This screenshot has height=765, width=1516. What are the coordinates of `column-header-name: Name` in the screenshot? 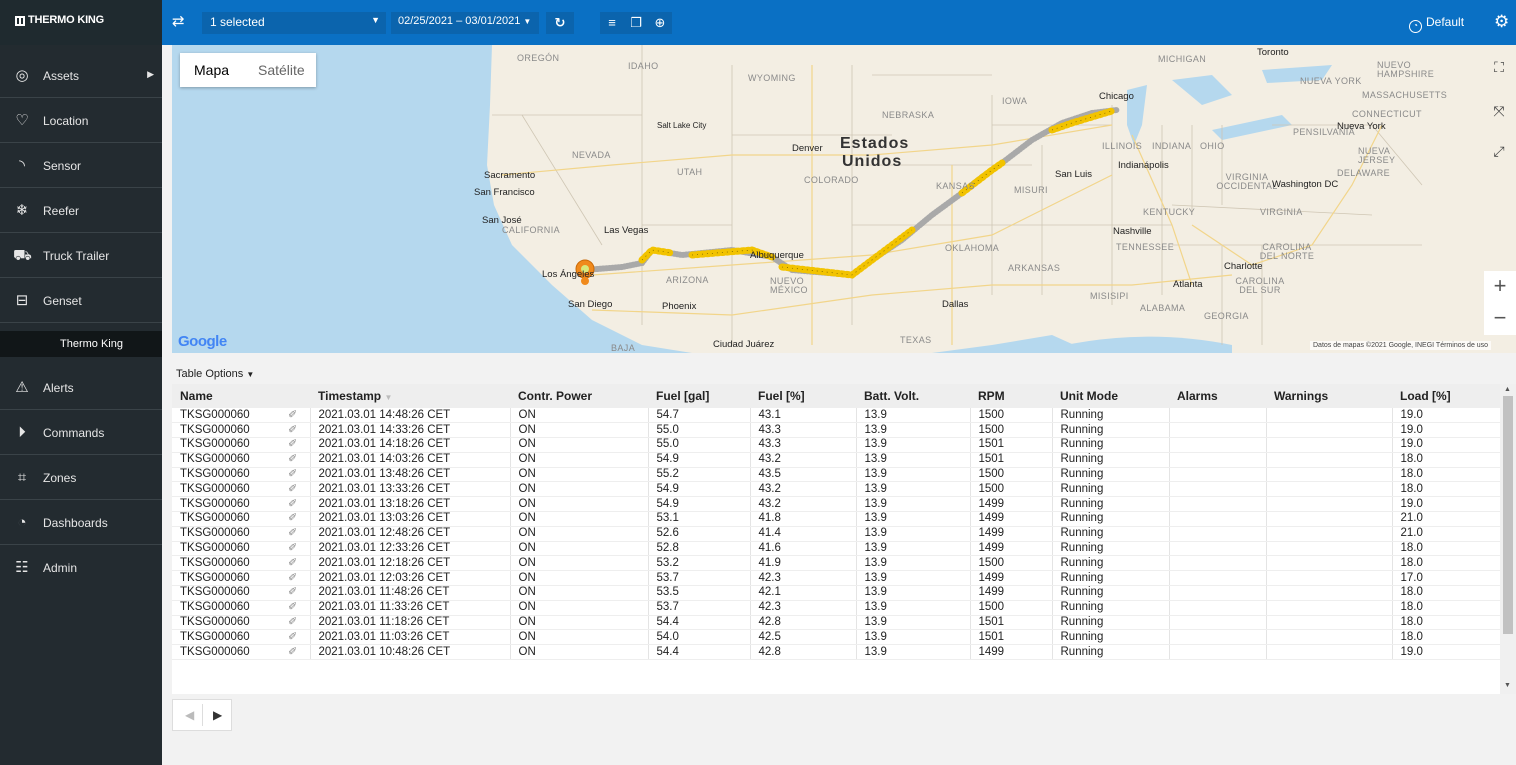 It's located at (241, 396).